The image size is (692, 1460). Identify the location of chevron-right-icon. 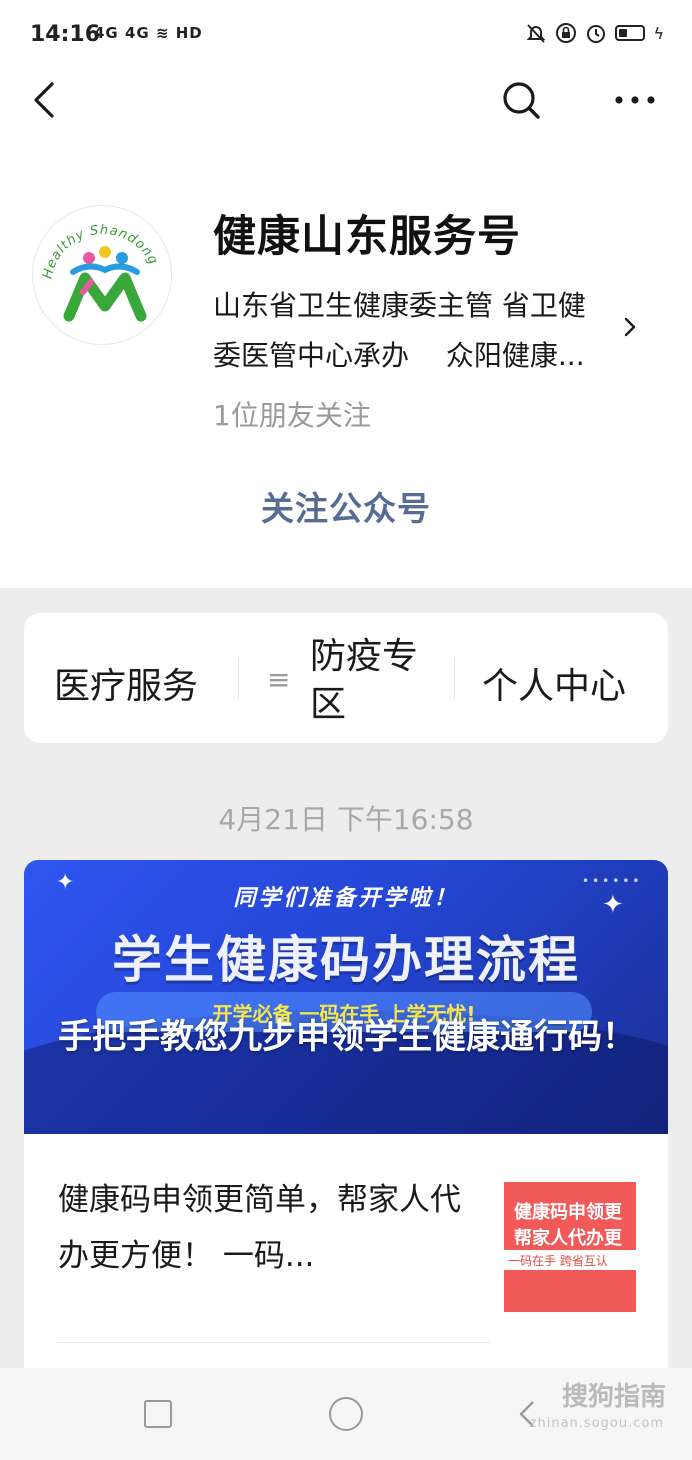
(630, 327).